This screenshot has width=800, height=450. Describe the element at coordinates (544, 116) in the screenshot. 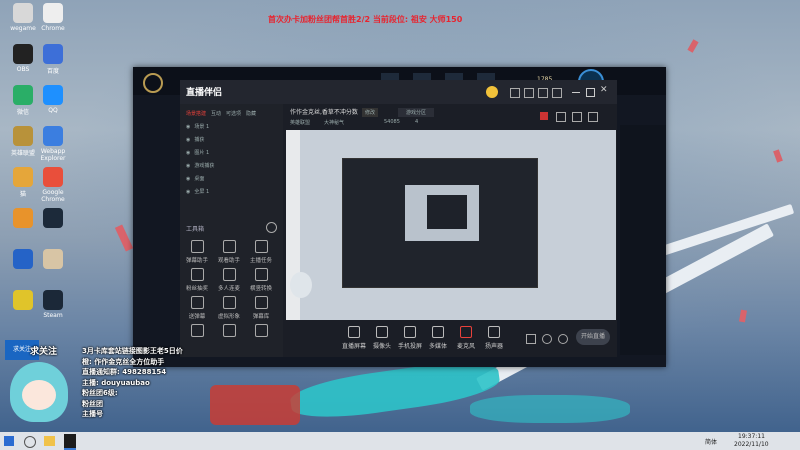

I see `gift-icon` at that location.